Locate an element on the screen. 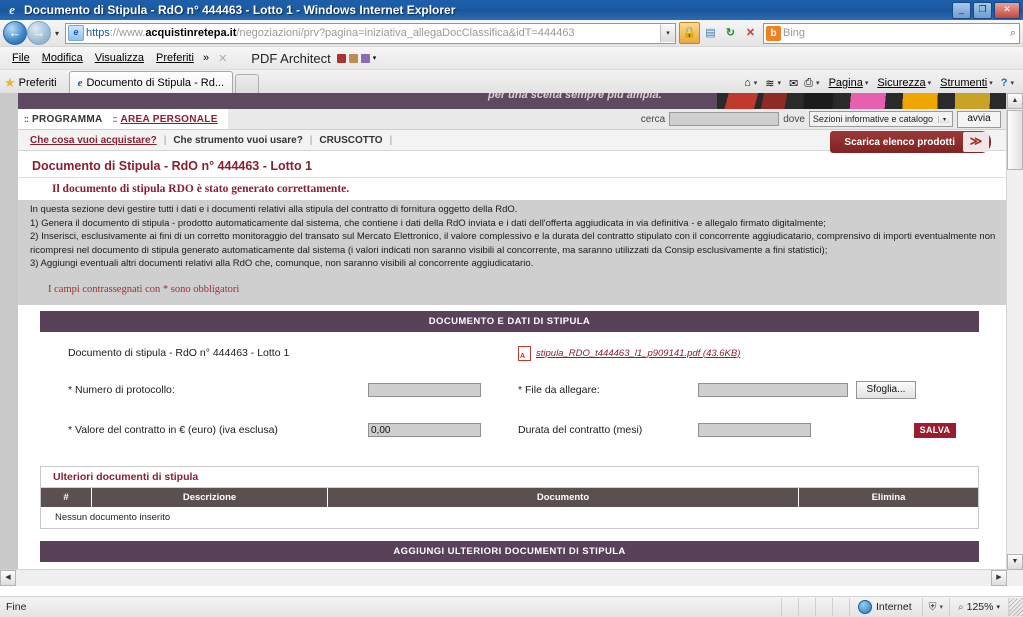 The width and height of the screenshot is (1023, 617). pagina-dropdown-icon: ▾ is located at coordinates (869, 83).